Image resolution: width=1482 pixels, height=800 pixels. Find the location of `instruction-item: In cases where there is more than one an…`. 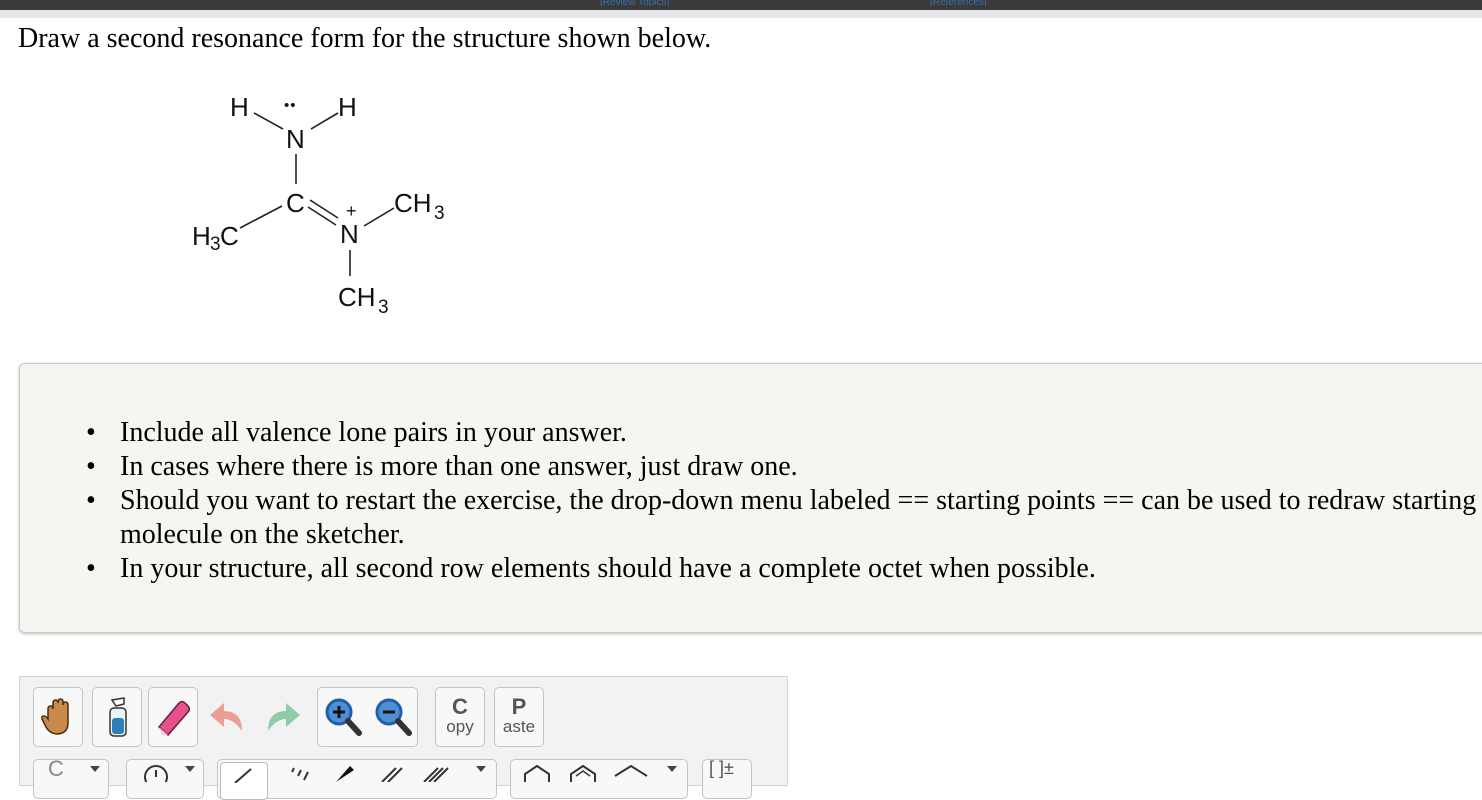

instruction-item: In cases where there is more than one an… is located at coordinates (784, 467).